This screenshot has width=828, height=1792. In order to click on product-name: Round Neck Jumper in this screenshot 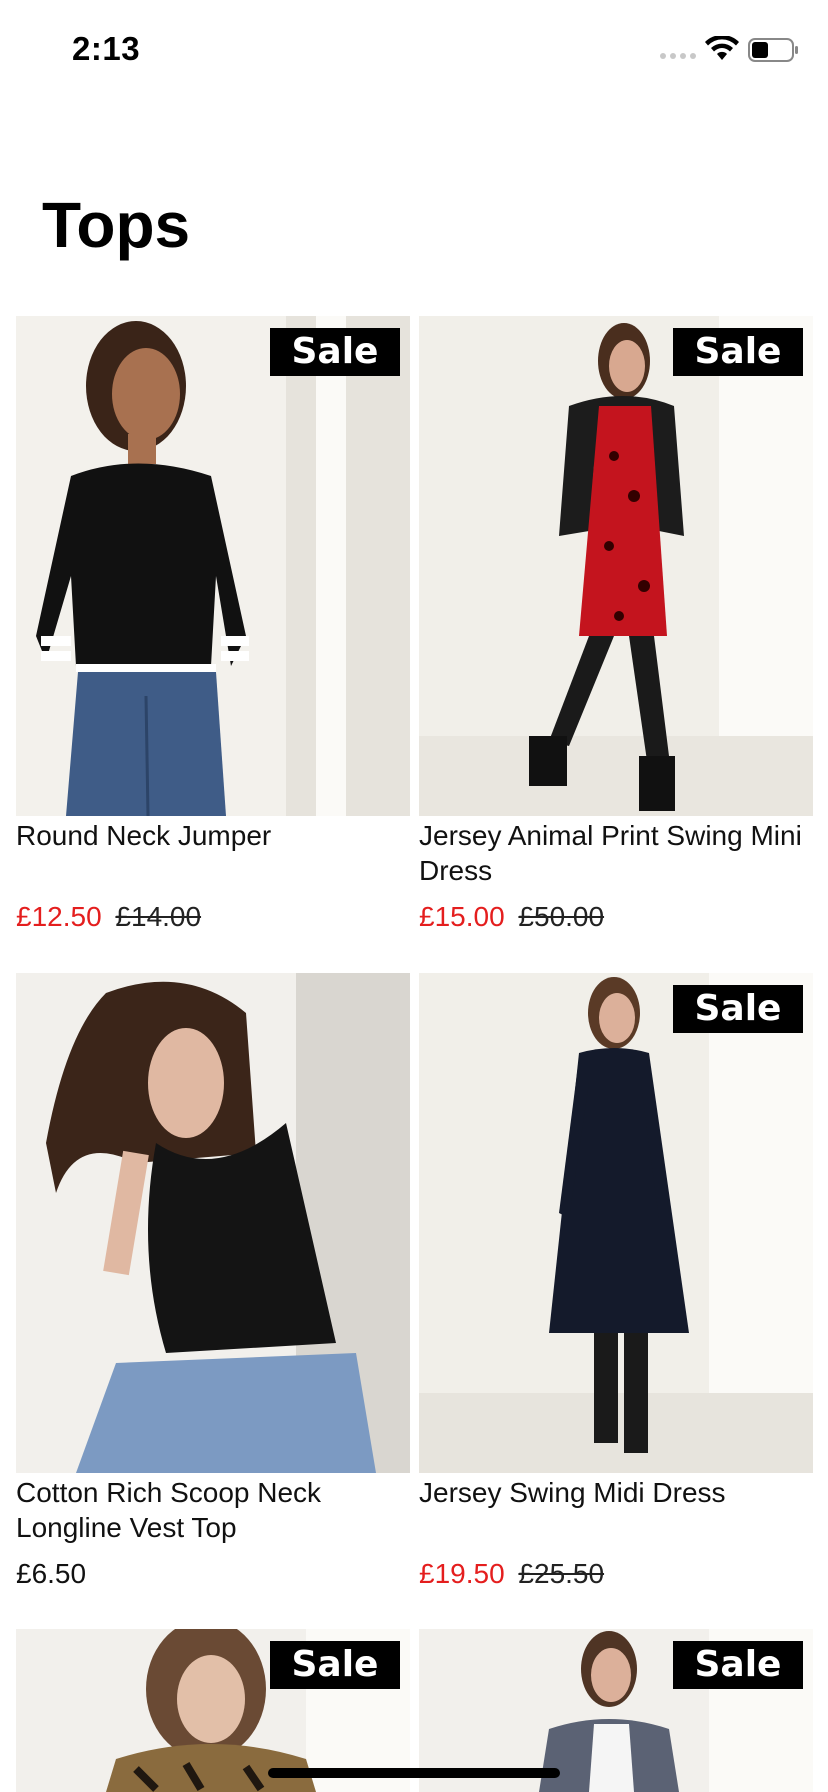, I will do `click(213, 853)`.